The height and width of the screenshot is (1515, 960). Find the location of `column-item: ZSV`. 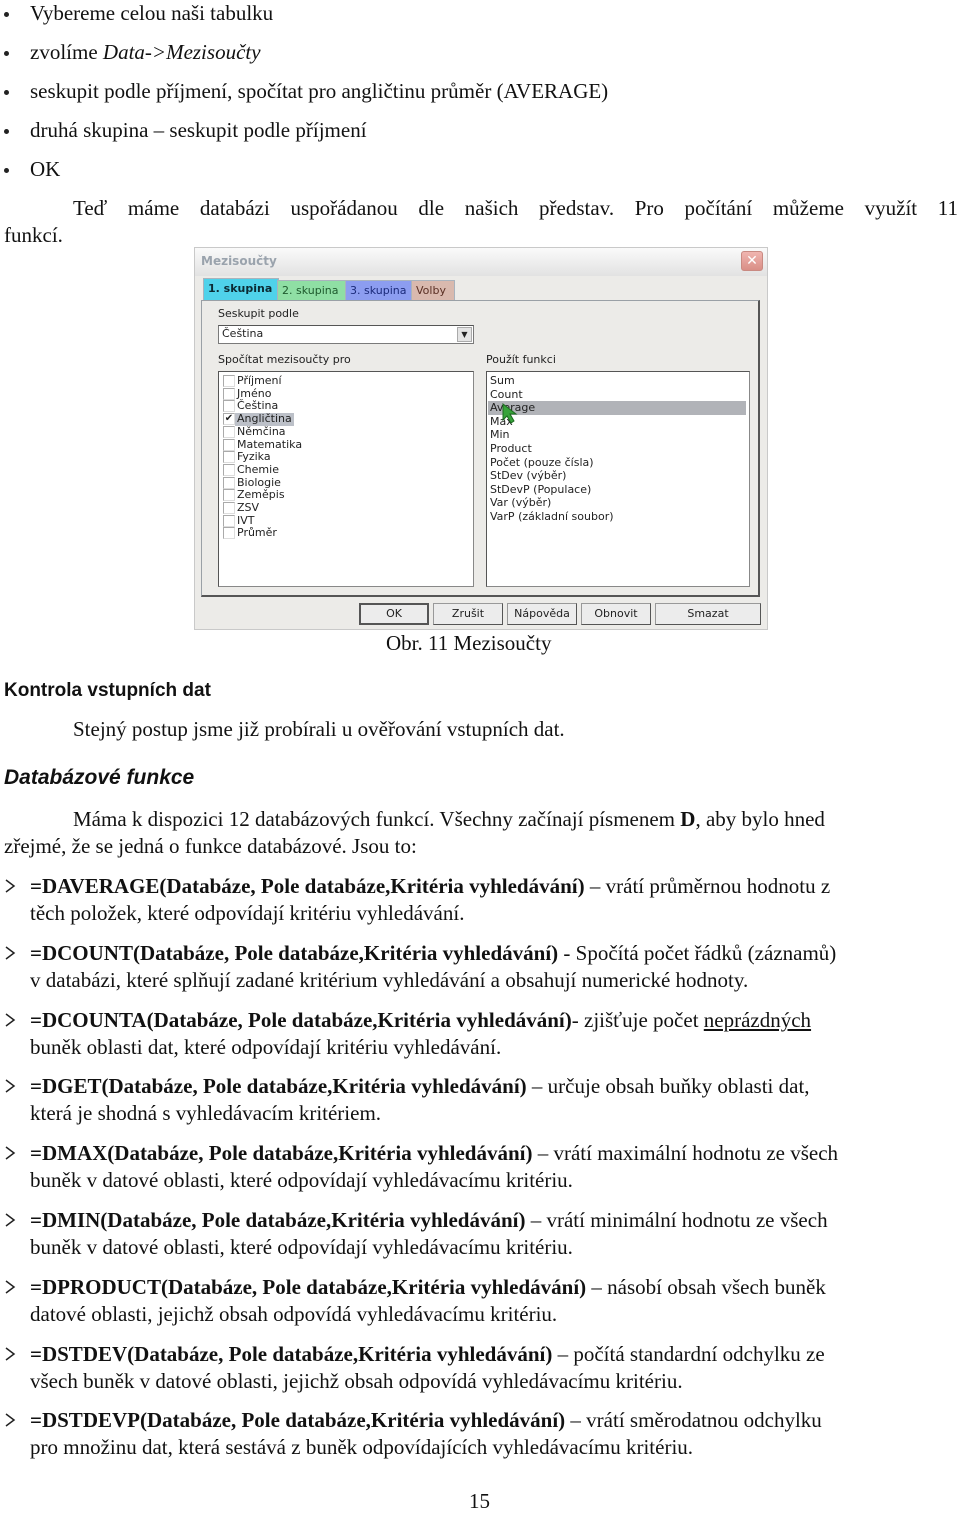

column-item: ZSV is located at coordinates (341, 508).